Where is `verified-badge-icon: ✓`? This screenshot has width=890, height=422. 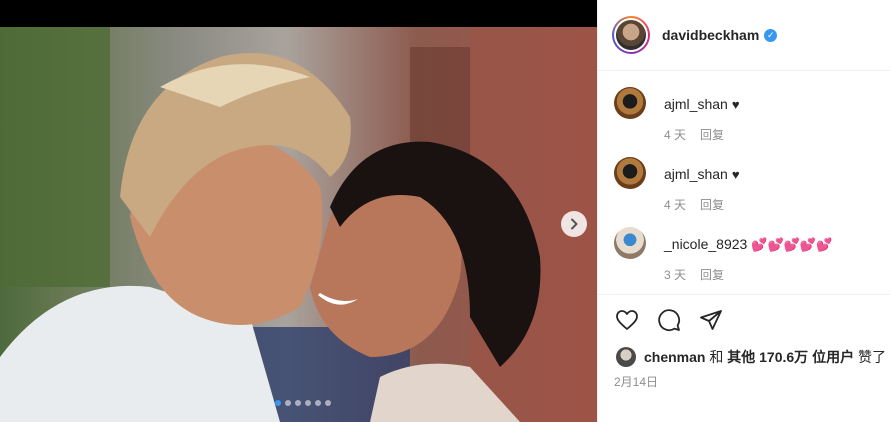 verified-badge-icon: ✓ is located at coordinates (771, 35).